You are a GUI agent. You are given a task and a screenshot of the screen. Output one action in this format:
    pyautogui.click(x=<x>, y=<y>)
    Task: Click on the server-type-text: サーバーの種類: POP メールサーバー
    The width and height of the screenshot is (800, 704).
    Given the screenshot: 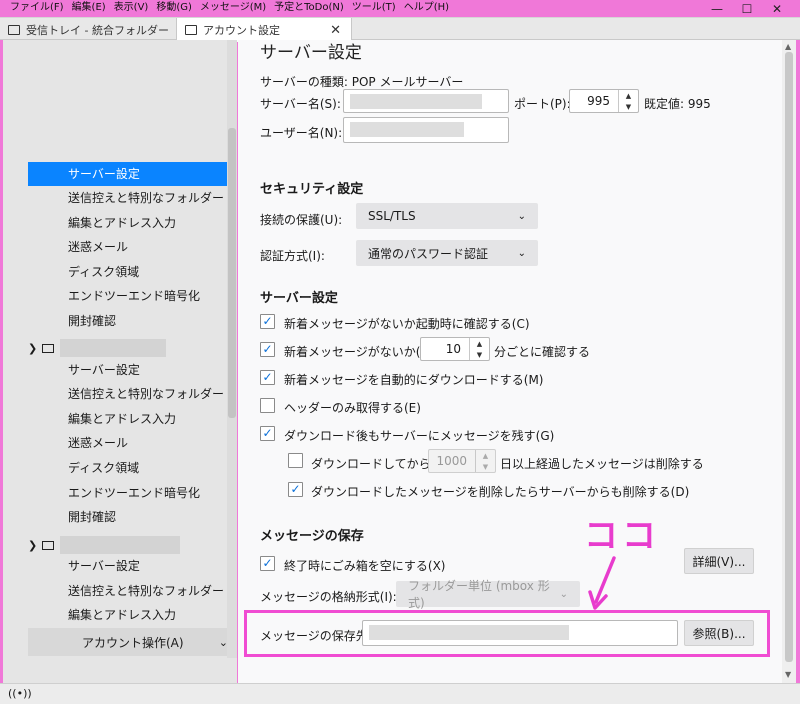 What is the action you would take?
    pyautogui.click(x=362, y=82)
    